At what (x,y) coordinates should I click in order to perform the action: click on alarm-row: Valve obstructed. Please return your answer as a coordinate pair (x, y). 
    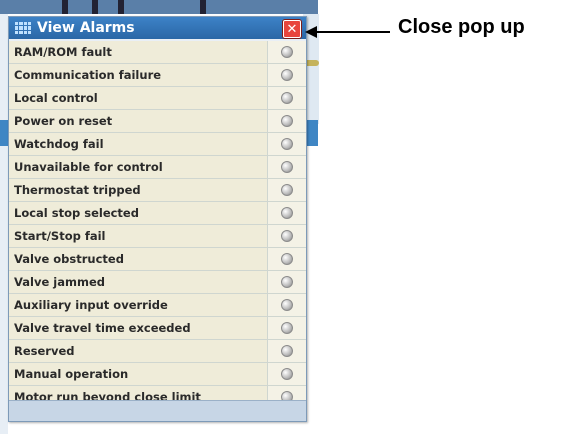
    Looking at the image, I should click on (157, 259).